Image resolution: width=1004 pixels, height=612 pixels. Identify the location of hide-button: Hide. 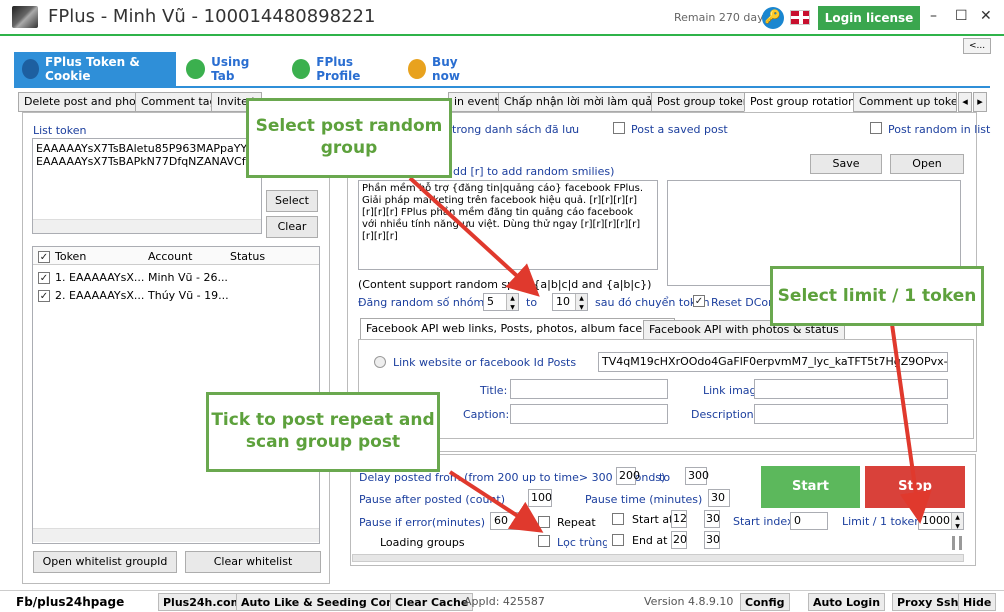
(977, 602).